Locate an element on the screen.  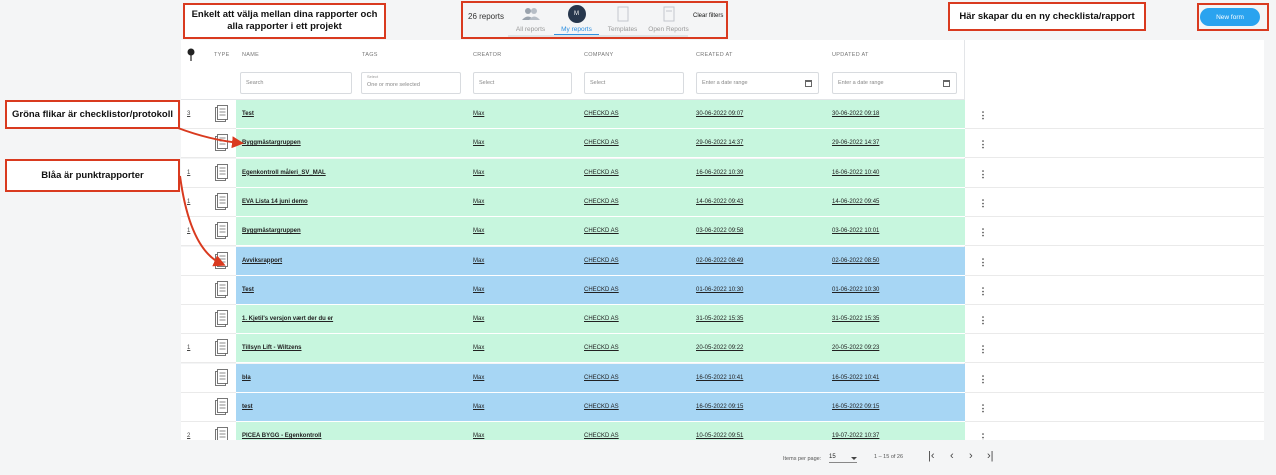
arrow-green is located at coordinates (210, 138).